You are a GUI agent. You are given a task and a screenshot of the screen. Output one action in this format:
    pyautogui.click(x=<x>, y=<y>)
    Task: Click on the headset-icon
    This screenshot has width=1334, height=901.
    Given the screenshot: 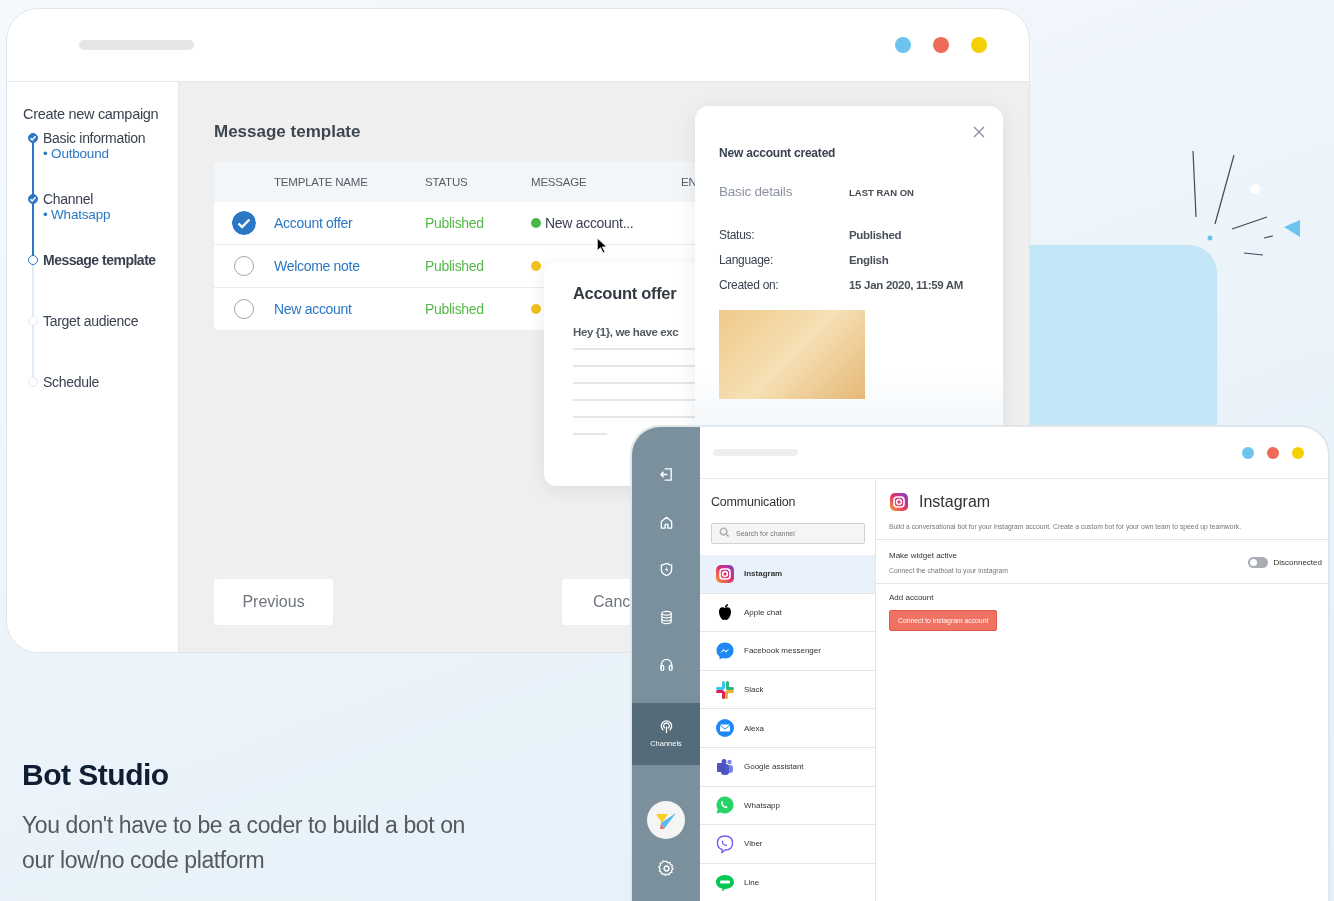 What is the action you would take?
    pyautogui.click(x=666, y=665)
    